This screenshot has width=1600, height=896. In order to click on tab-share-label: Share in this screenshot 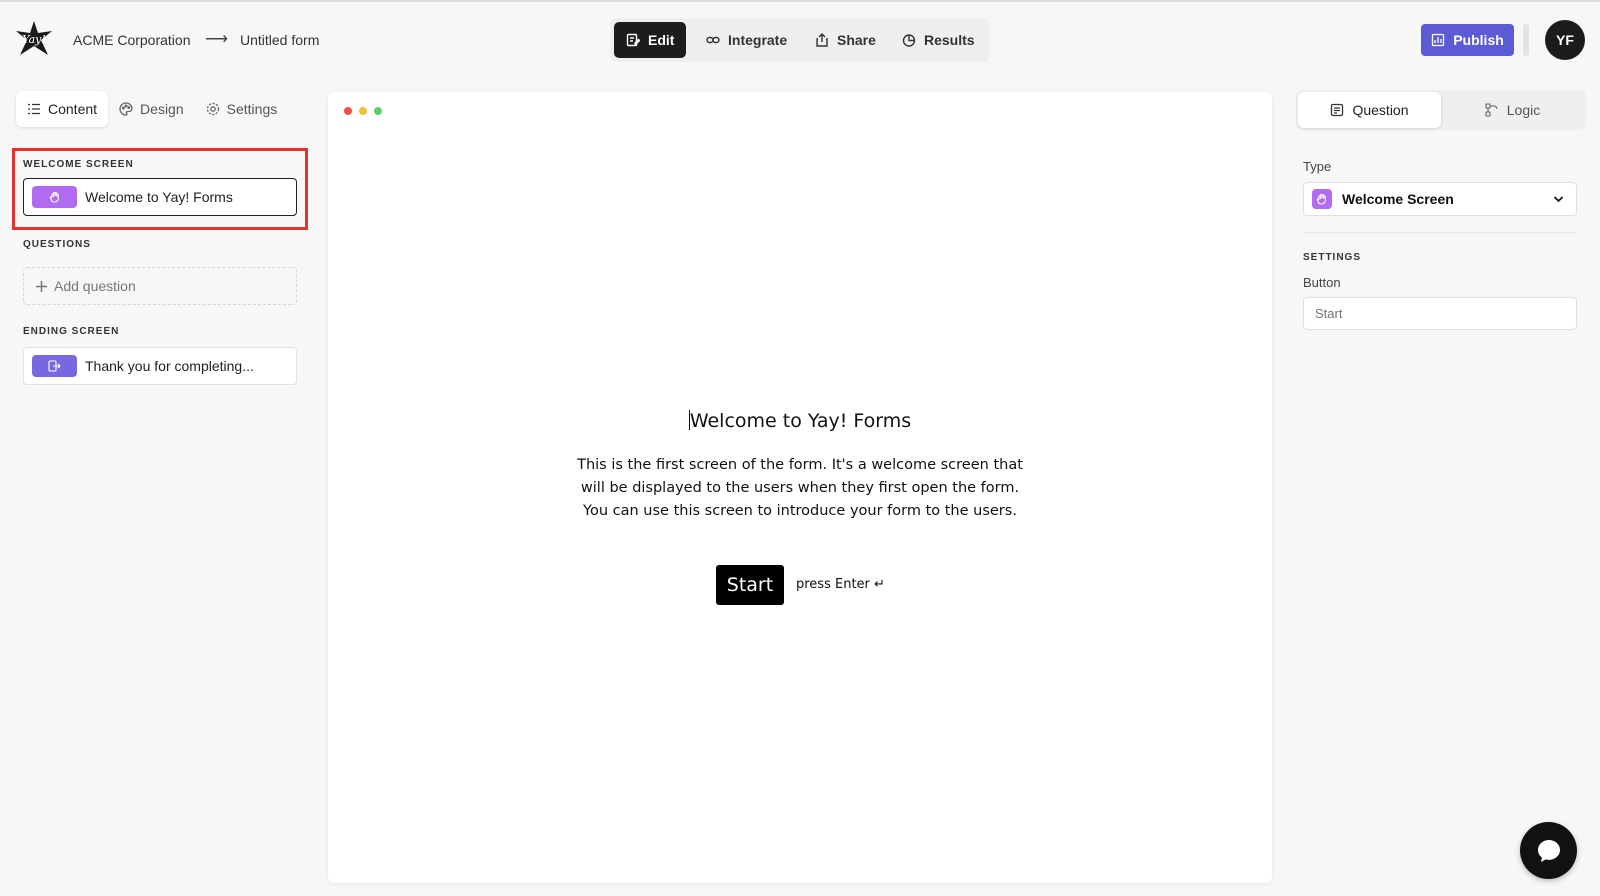, I will do `click(856, 40)`.